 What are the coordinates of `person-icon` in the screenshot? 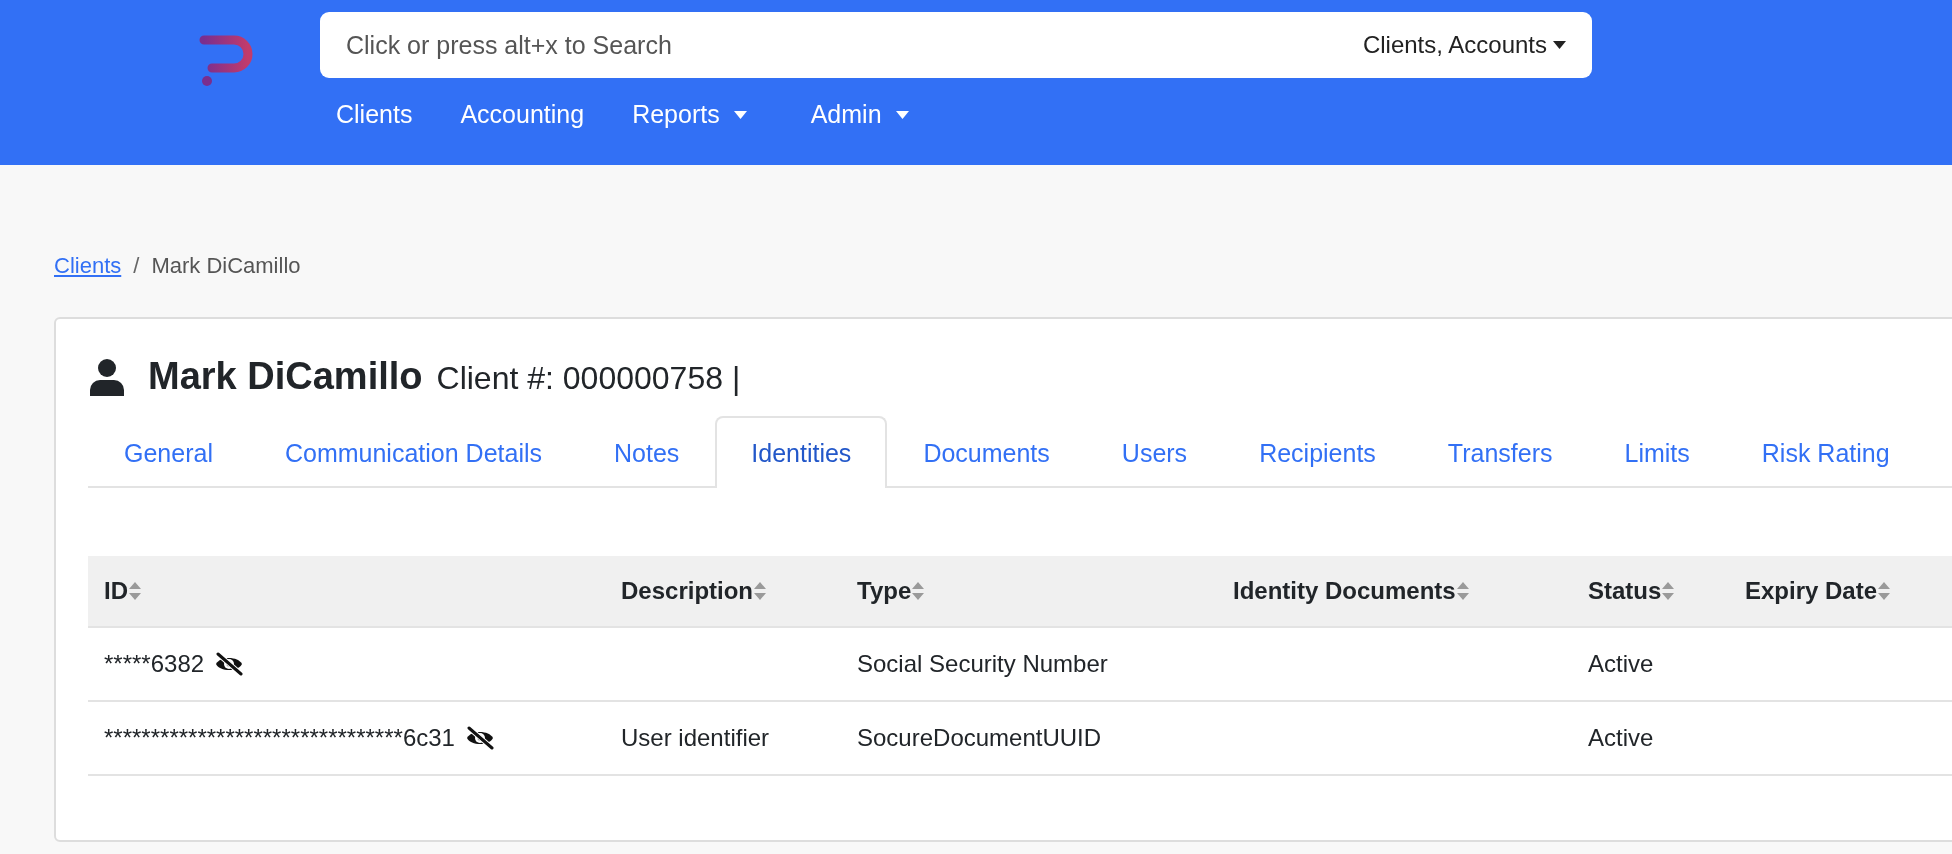 It's located at (107, 376).